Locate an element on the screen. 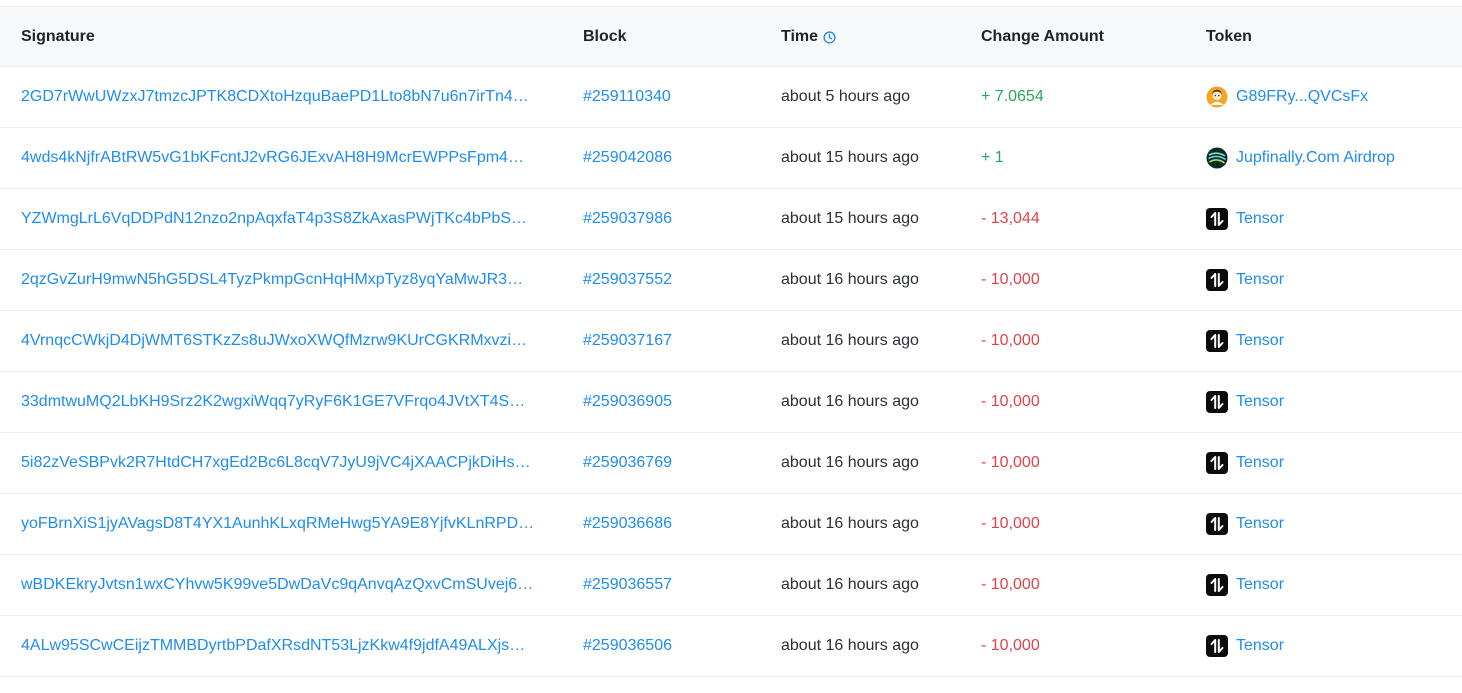  block-link: #259037552 is located at coordinates (682, 280).